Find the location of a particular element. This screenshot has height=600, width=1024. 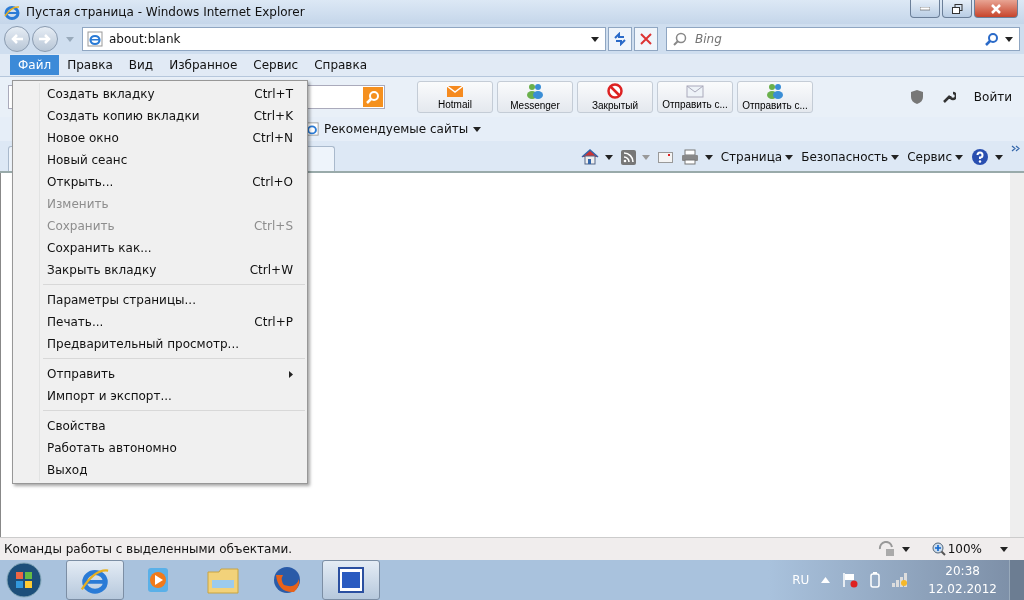

menu-item: Работать автономно is located at coordinates (160, 448).